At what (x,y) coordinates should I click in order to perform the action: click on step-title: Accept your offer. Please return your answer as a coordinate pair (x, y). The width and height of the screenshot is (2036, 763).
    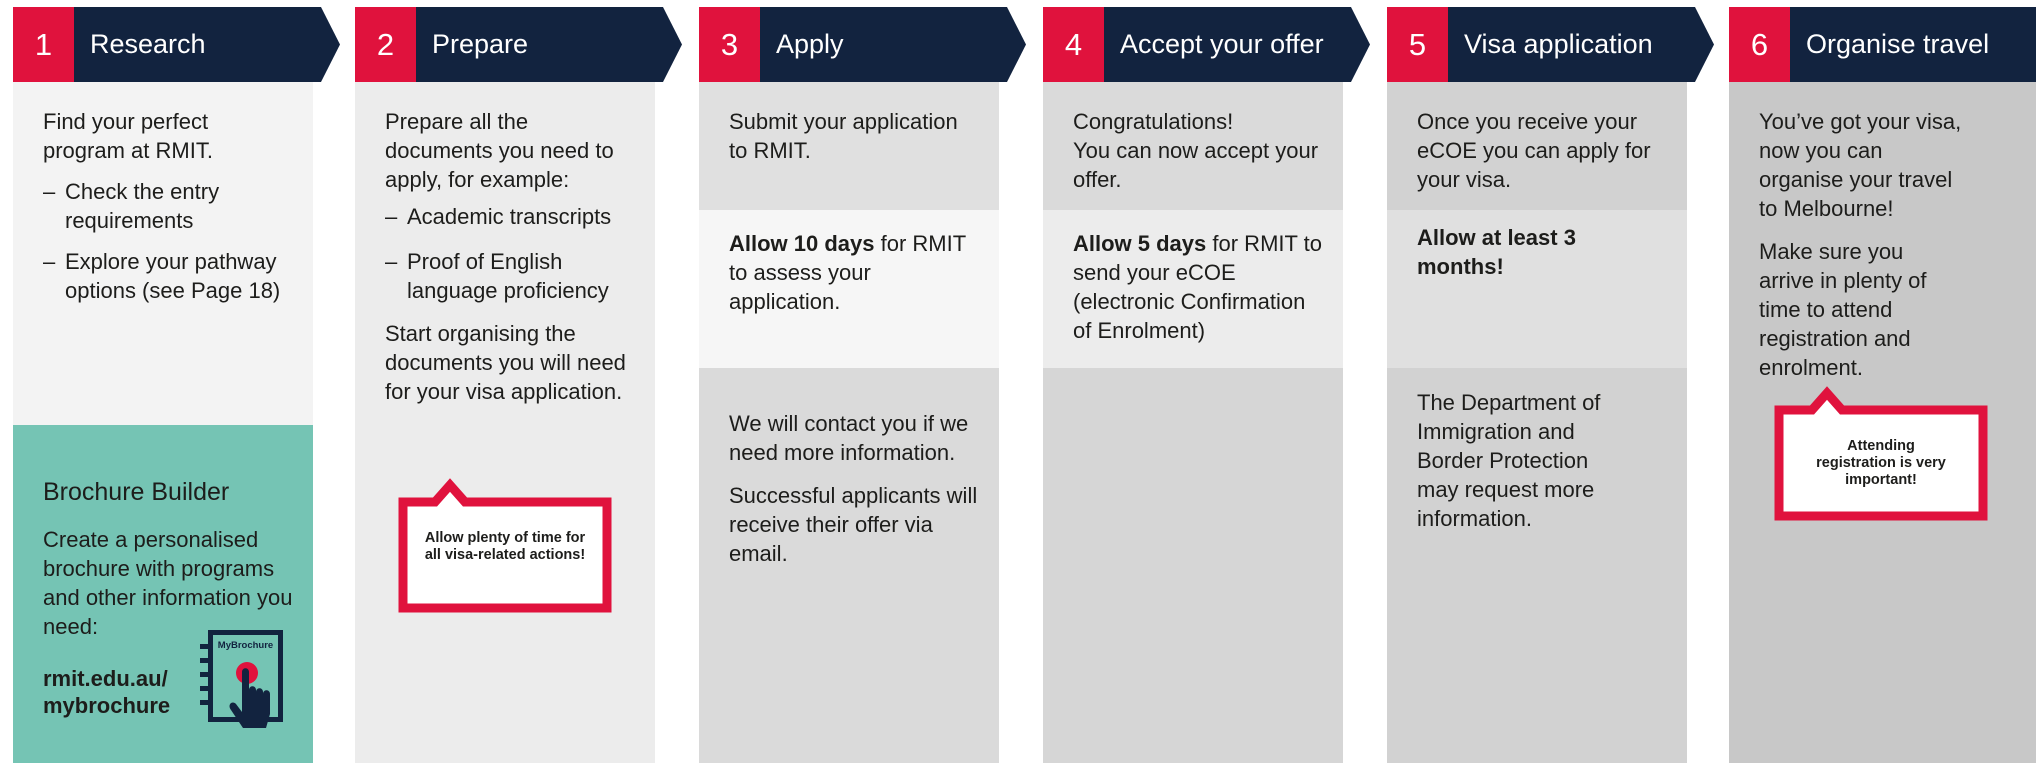
    Looking at the image, I should click on (1222, 44).